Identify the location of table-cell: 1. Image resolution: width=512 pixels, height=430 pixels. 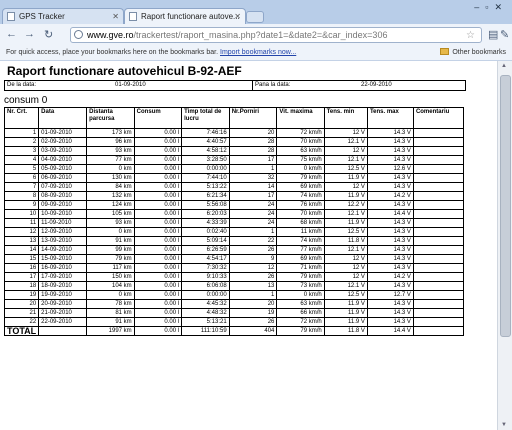
(253, 232).